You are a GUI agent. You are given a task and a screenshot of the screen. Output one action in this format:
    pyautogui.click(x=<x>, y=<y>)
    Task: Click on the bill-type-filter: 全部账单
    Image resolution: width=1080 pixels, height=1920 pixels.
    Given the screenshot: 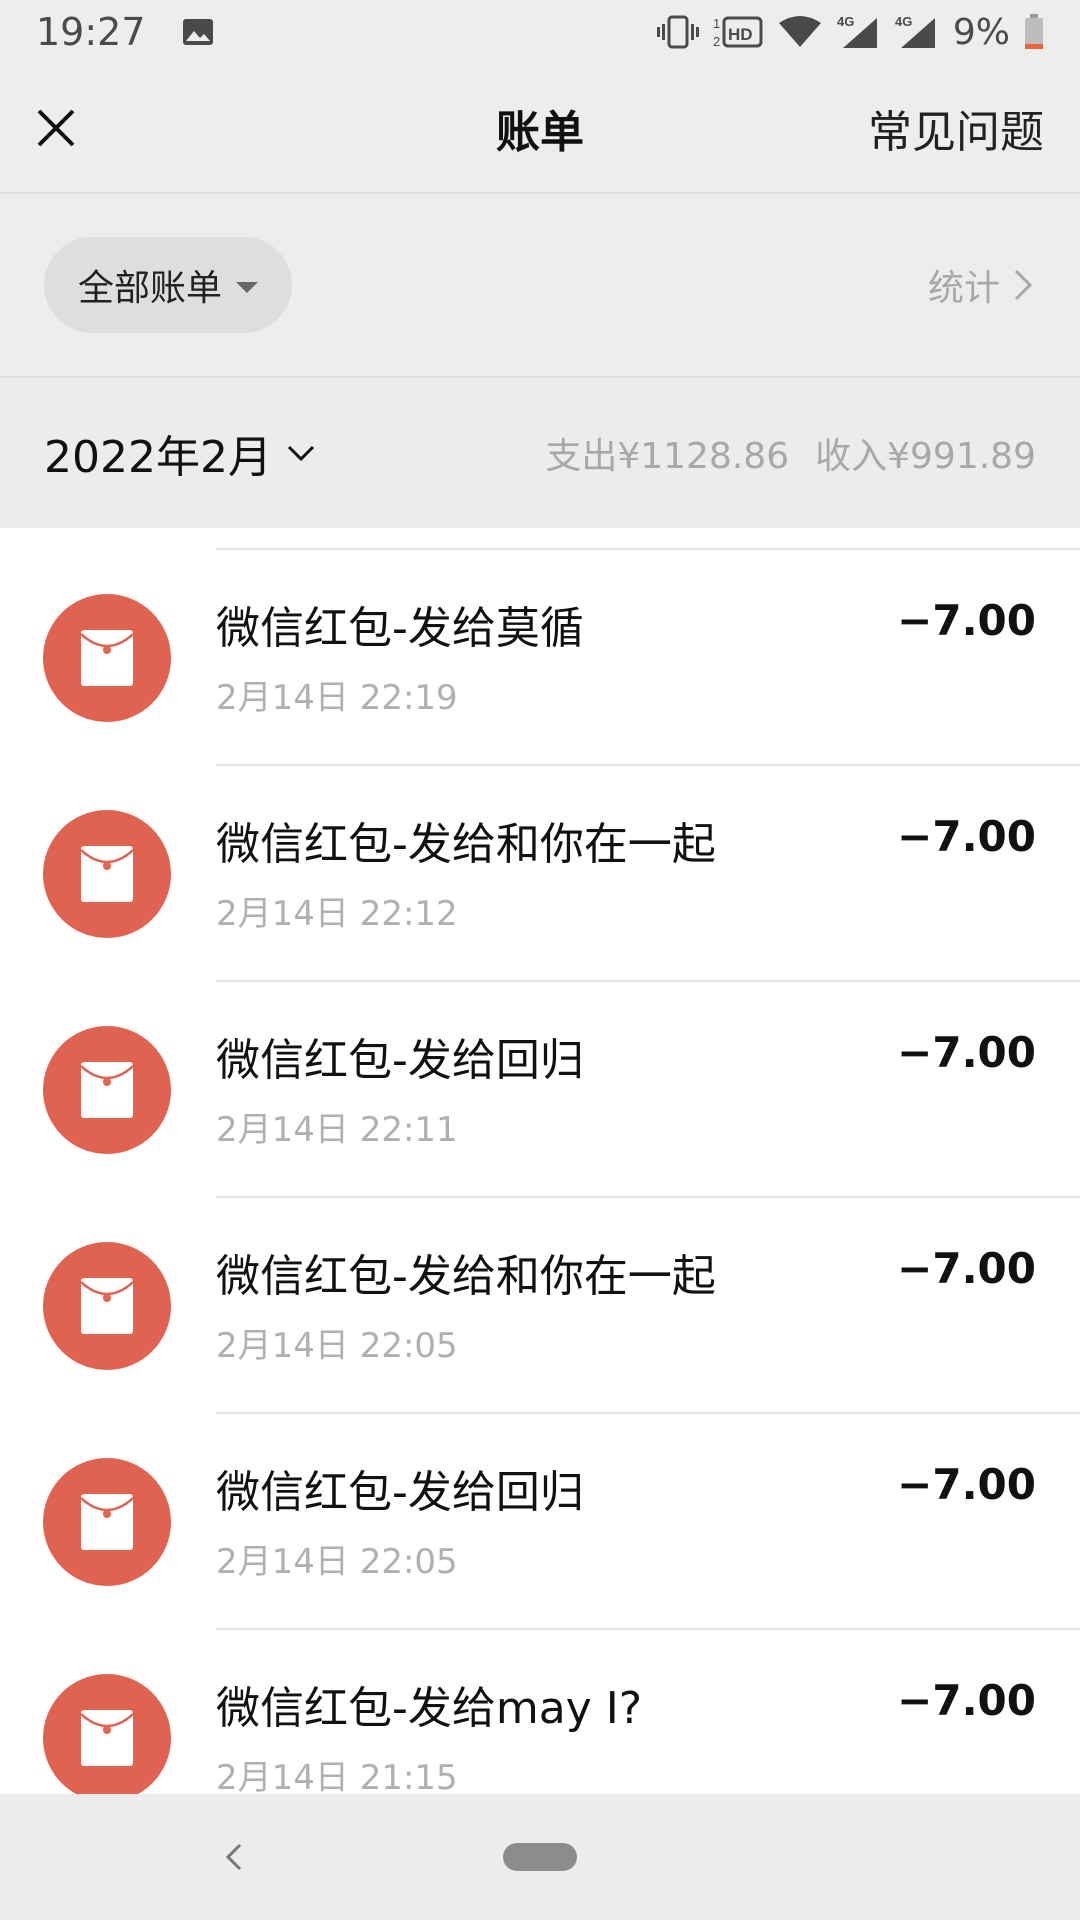 What is the action you would take?
    pyautogui.click(x=168, y=285)
    